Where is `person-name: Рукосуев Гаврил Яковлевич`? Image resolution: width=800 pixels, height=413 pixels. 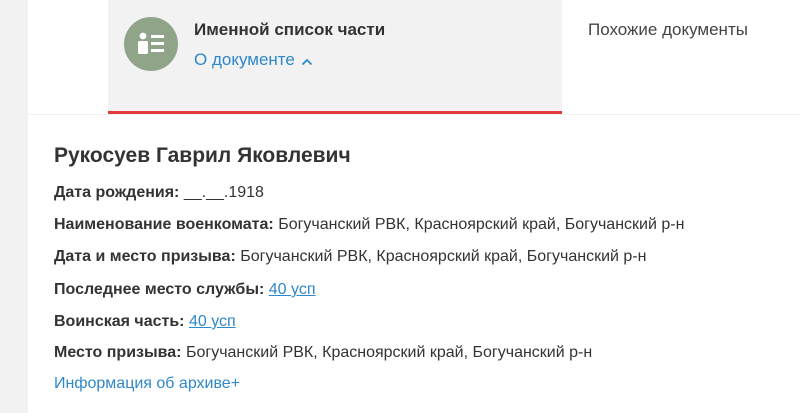
person-name: Рукосуев Гаврил Яковлевич is located at coordinates (202, 155).